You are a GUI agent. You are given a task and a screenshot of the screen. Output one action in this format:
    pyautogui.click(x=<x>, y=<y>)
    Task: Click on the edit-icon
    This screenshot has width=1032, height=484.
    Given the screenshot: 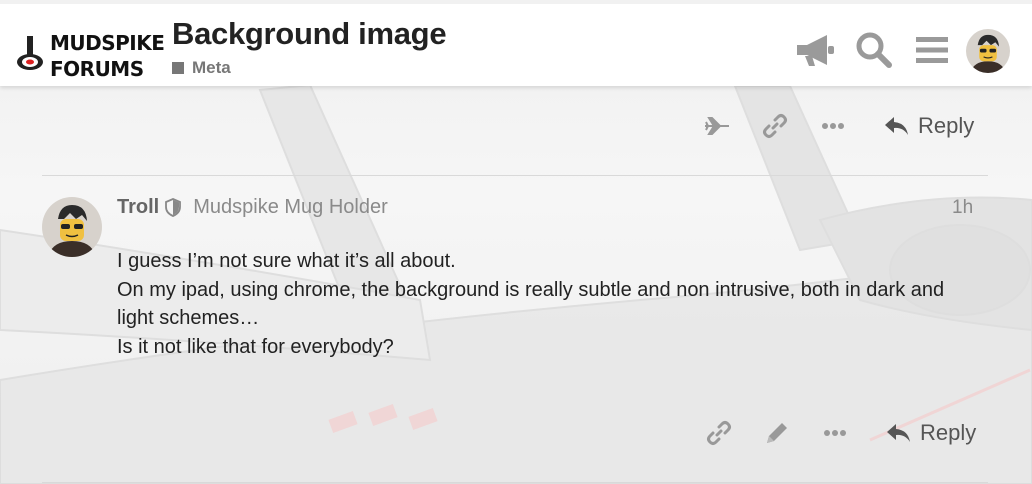 What is the action you would take?
    pyautogui.click(x=777, y=433)
    